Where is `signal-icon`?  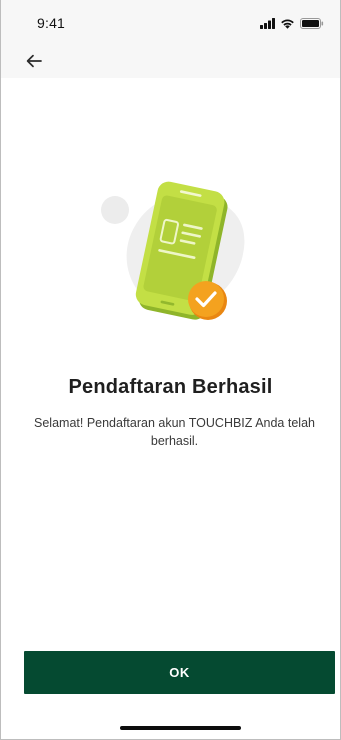 signal-icon is located at coordinates (267, 23).